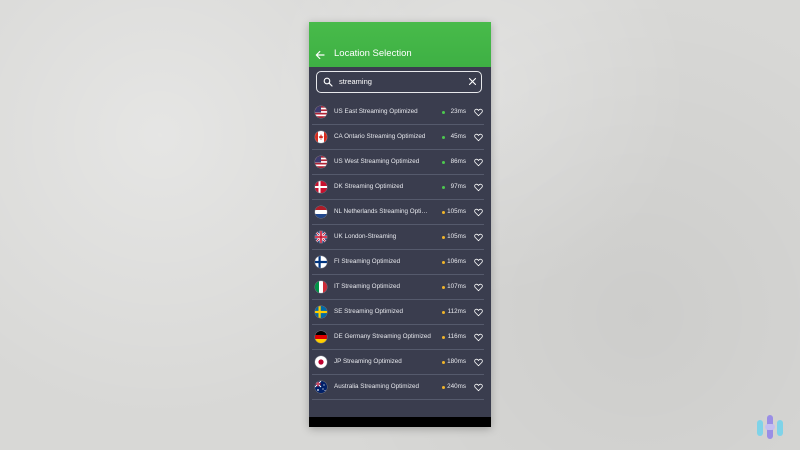 This screenshot has width=800, height=450. I want to click on location-name: Australia Streaming Optimized, so click(377, 386).